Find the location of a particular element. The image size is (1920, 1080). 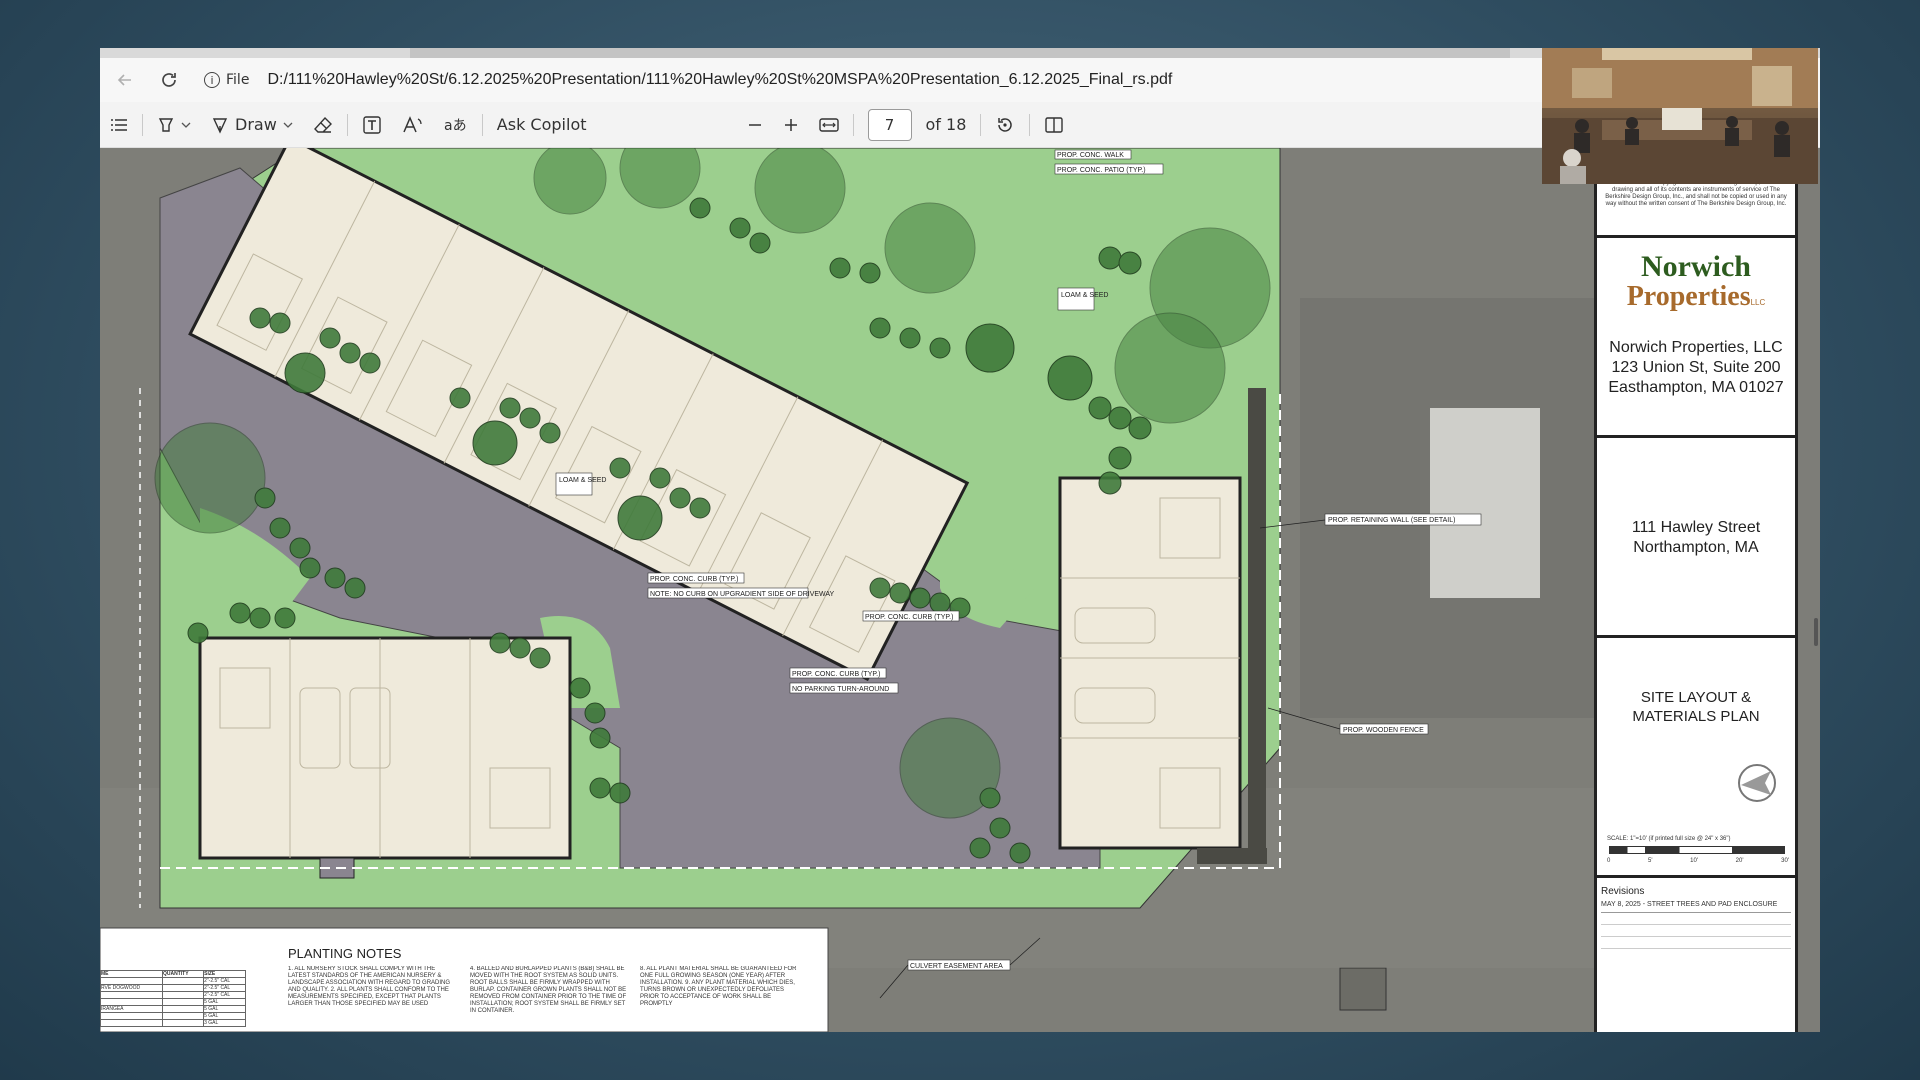

label-loam-1: LOAM & SEED is located at coordinates (582, 480).